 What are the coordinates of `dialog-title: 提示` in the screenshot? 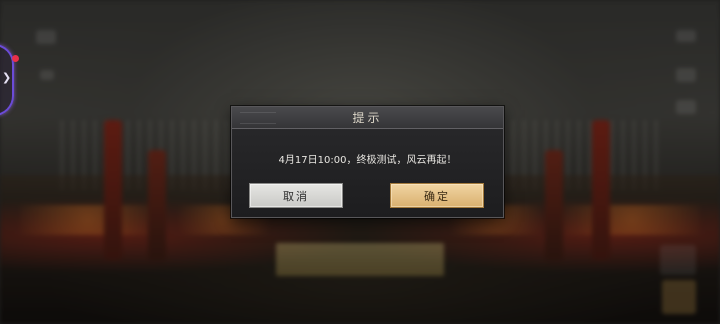 It's located at (367, 118).